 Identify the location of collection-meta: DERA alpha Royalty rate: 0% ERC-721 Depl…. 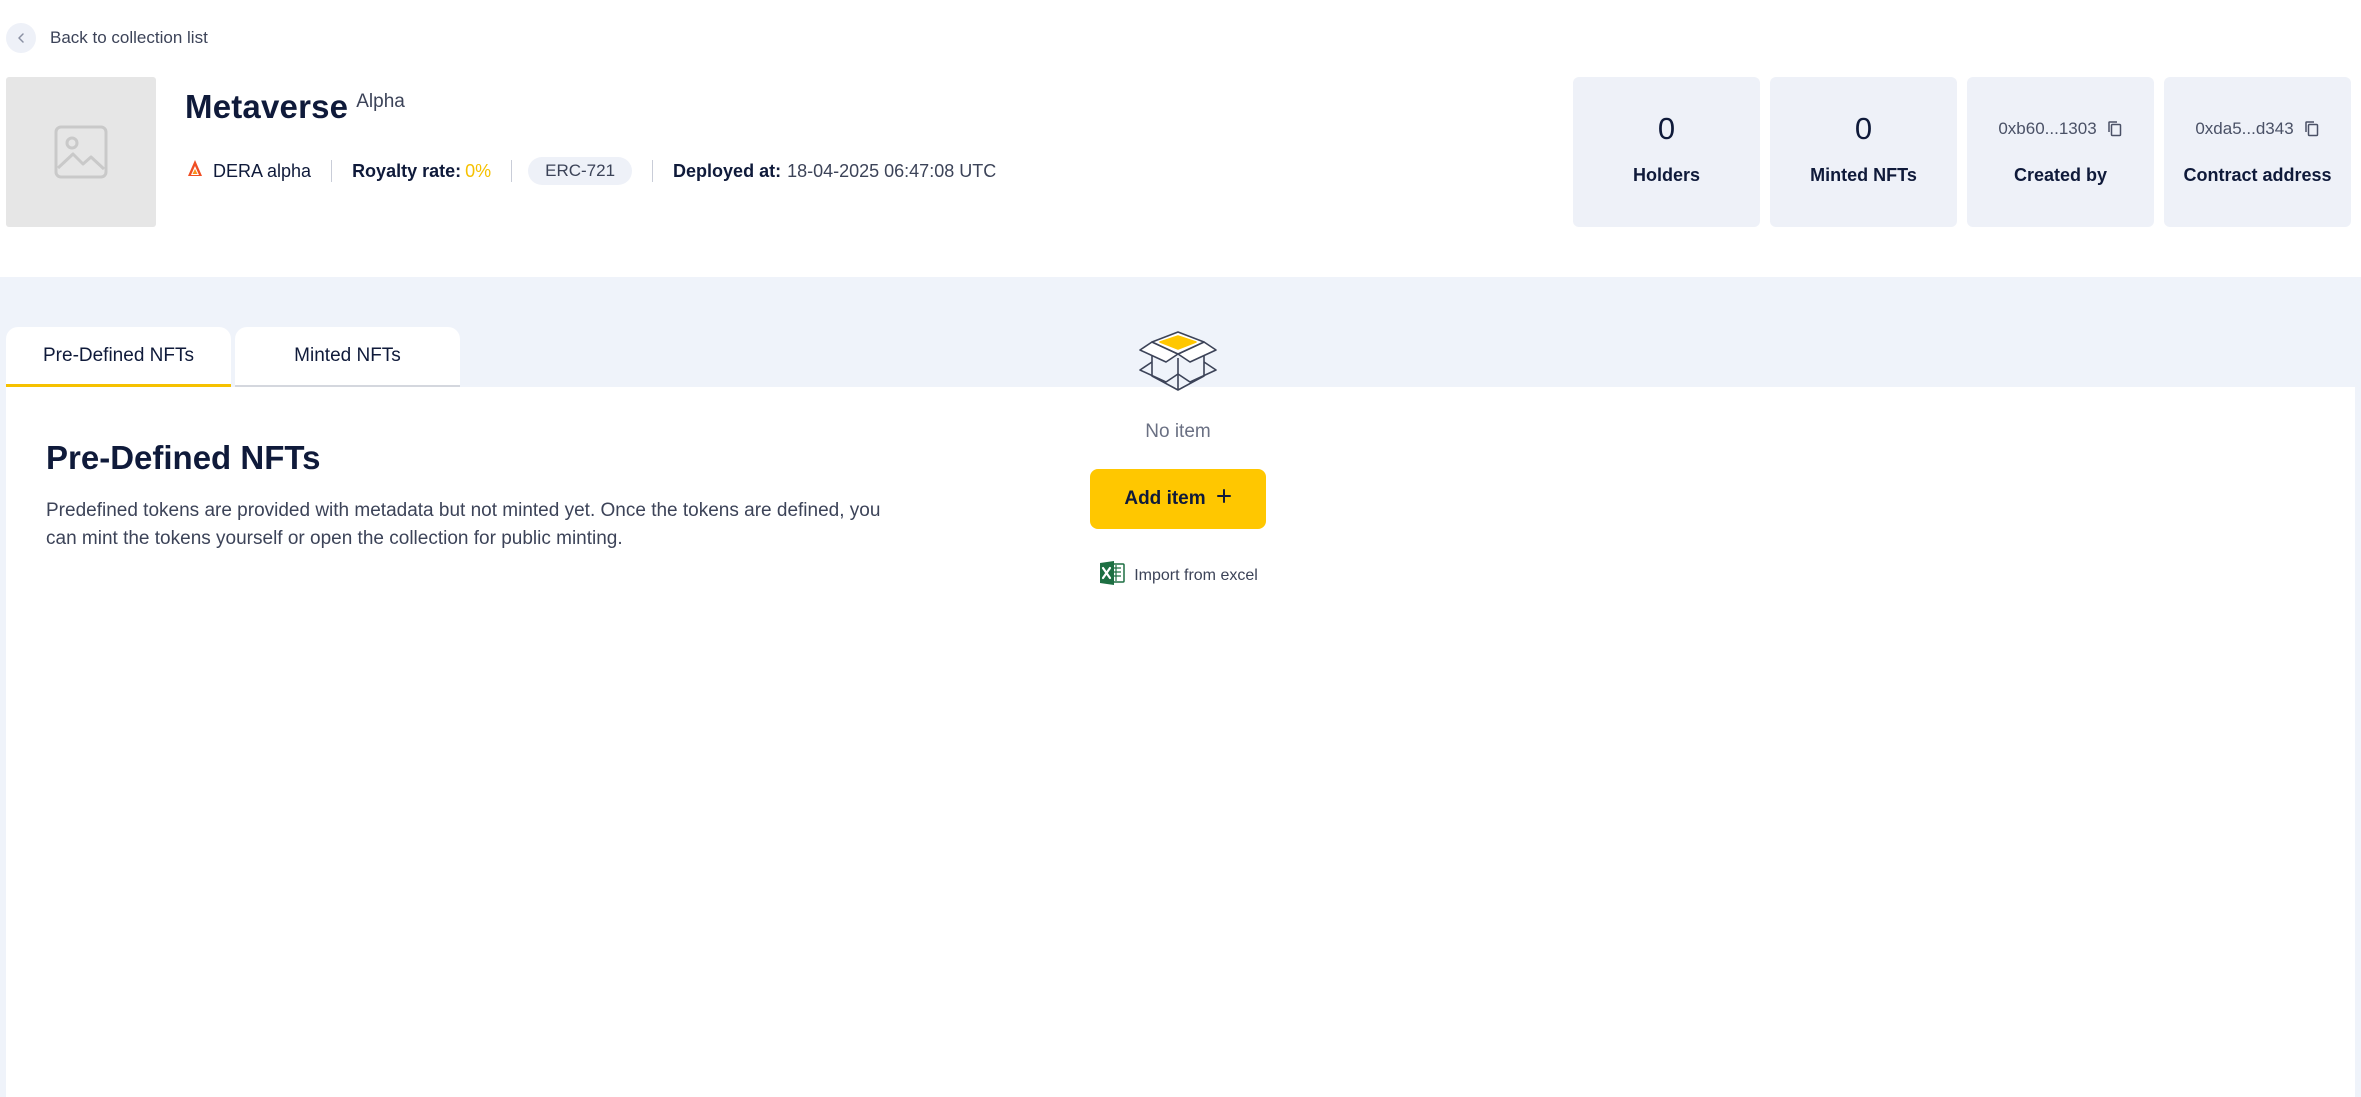
(590, 171).